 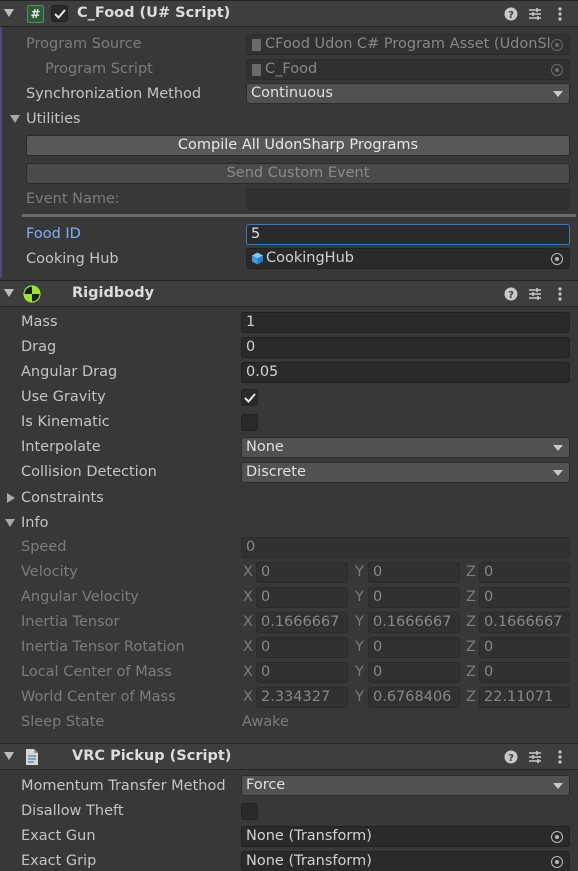 I want to click on component-header-rigidbody: Rigidbody ?, so click(x=289, y=293).